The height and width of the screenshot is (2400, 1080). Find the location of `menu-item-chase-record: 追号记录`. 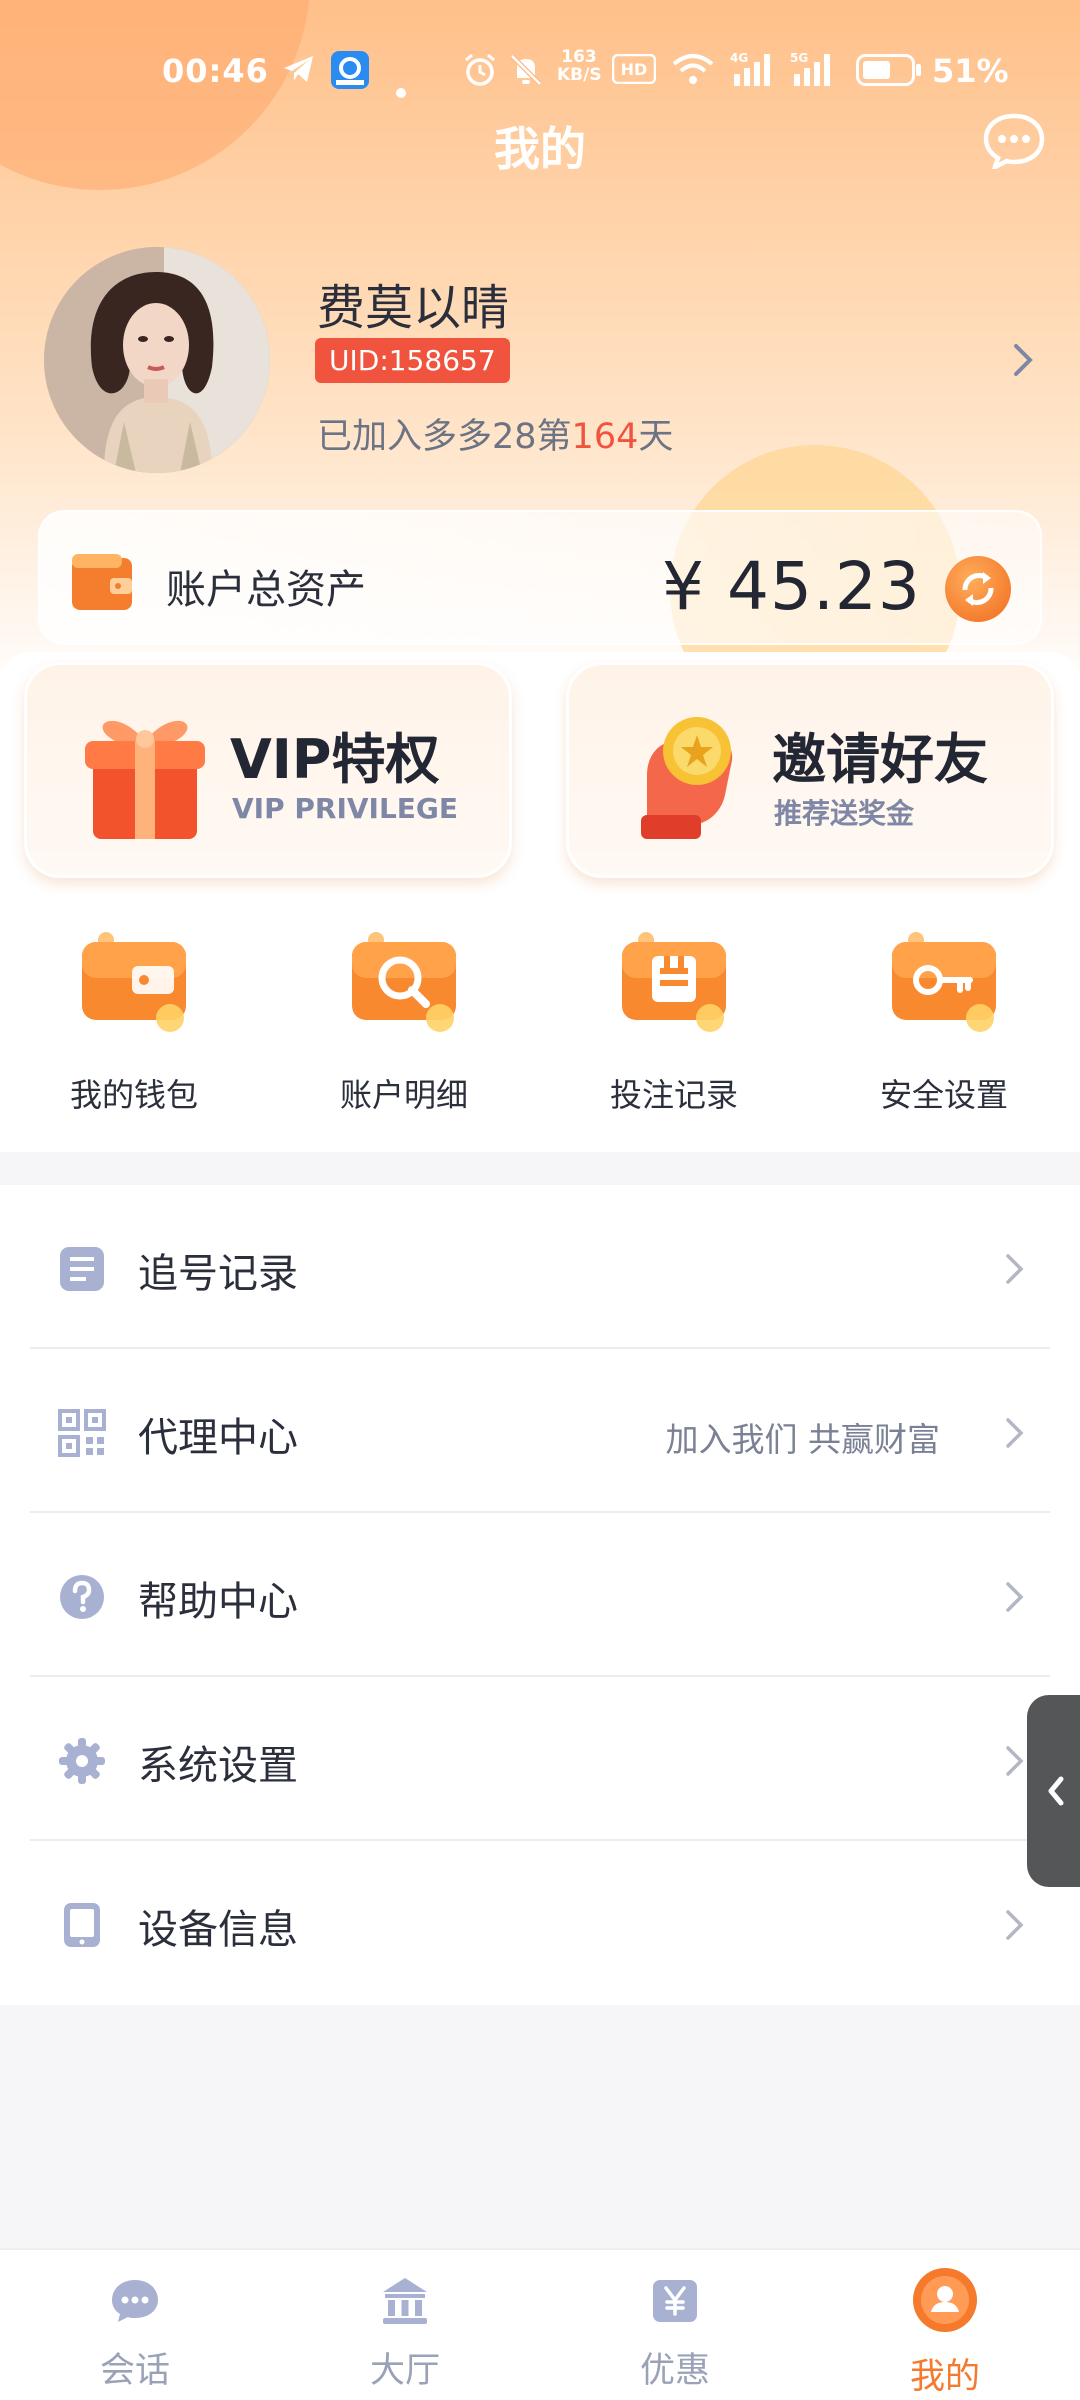

menu-item-chase-record: 追号记录 is located at coordinates (540, 1267).